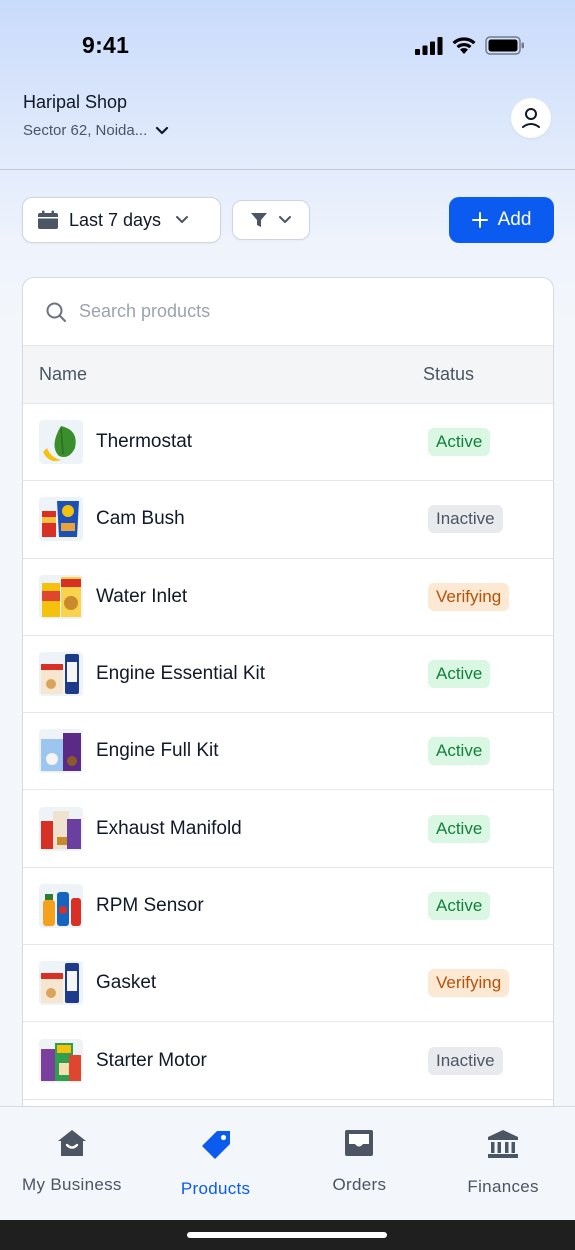 This screenshot has width=575, height=1250. I want to click on table-row: Starter Motor Inactive, so click(288, 1061).